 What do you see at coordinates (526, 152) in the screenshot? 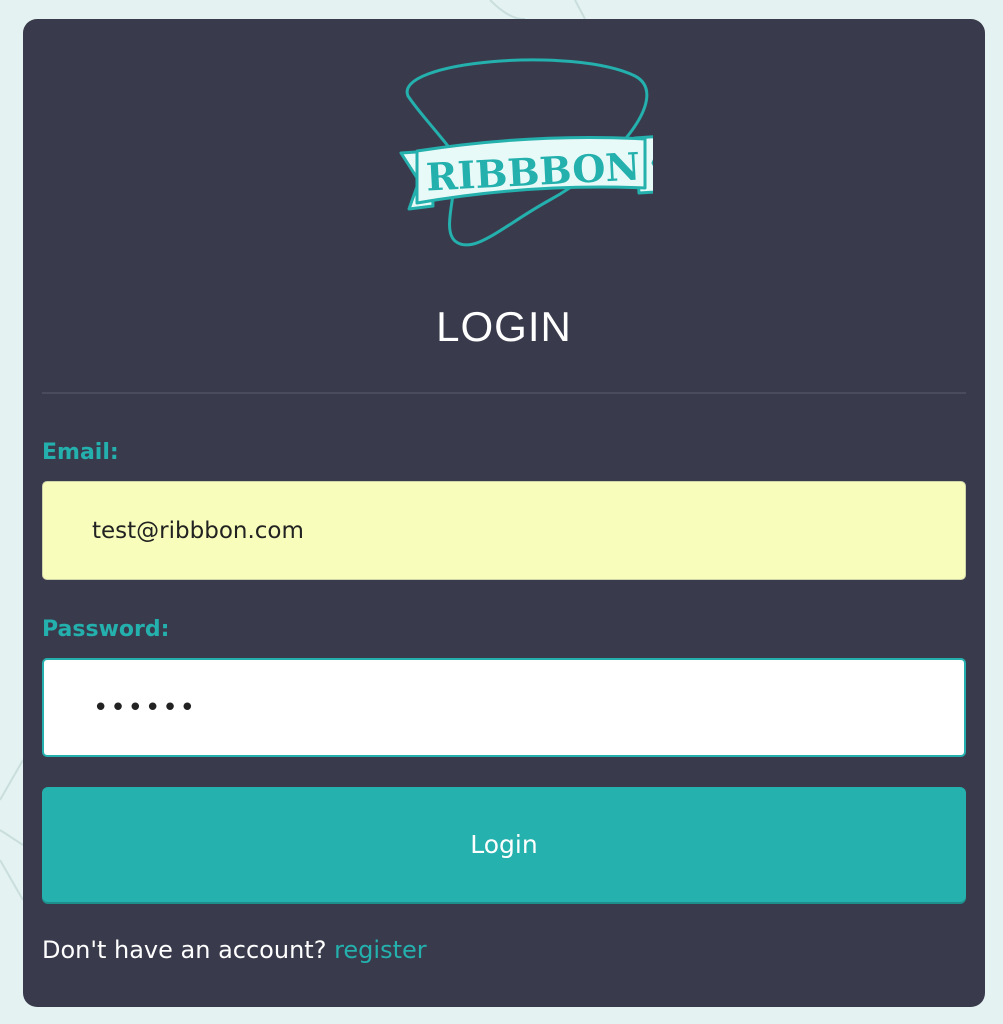
I see `ribbbon-logo: RIBBBON` at bounding box center [526, 152].